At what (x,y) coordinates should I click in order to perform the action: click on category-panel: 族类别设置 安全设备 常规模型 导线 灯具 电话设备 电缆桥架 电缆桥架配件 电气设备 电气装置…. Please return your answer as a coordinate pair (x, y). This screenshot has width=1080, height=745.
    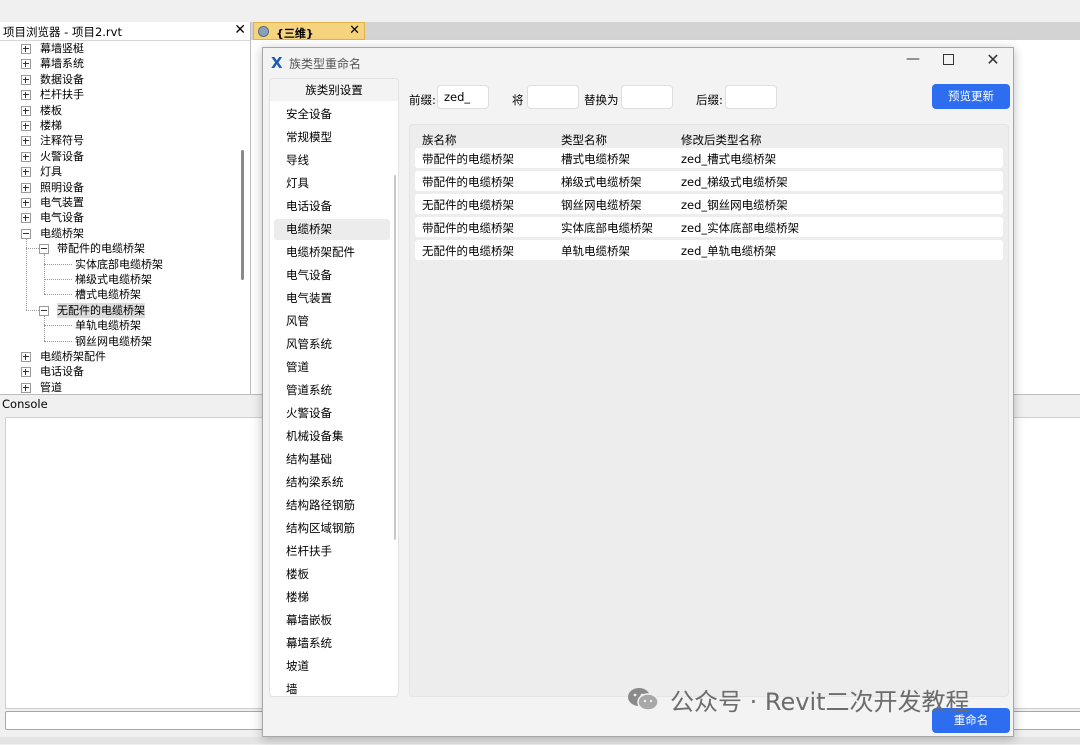
    Looking at the image, I should click on (334, 387).